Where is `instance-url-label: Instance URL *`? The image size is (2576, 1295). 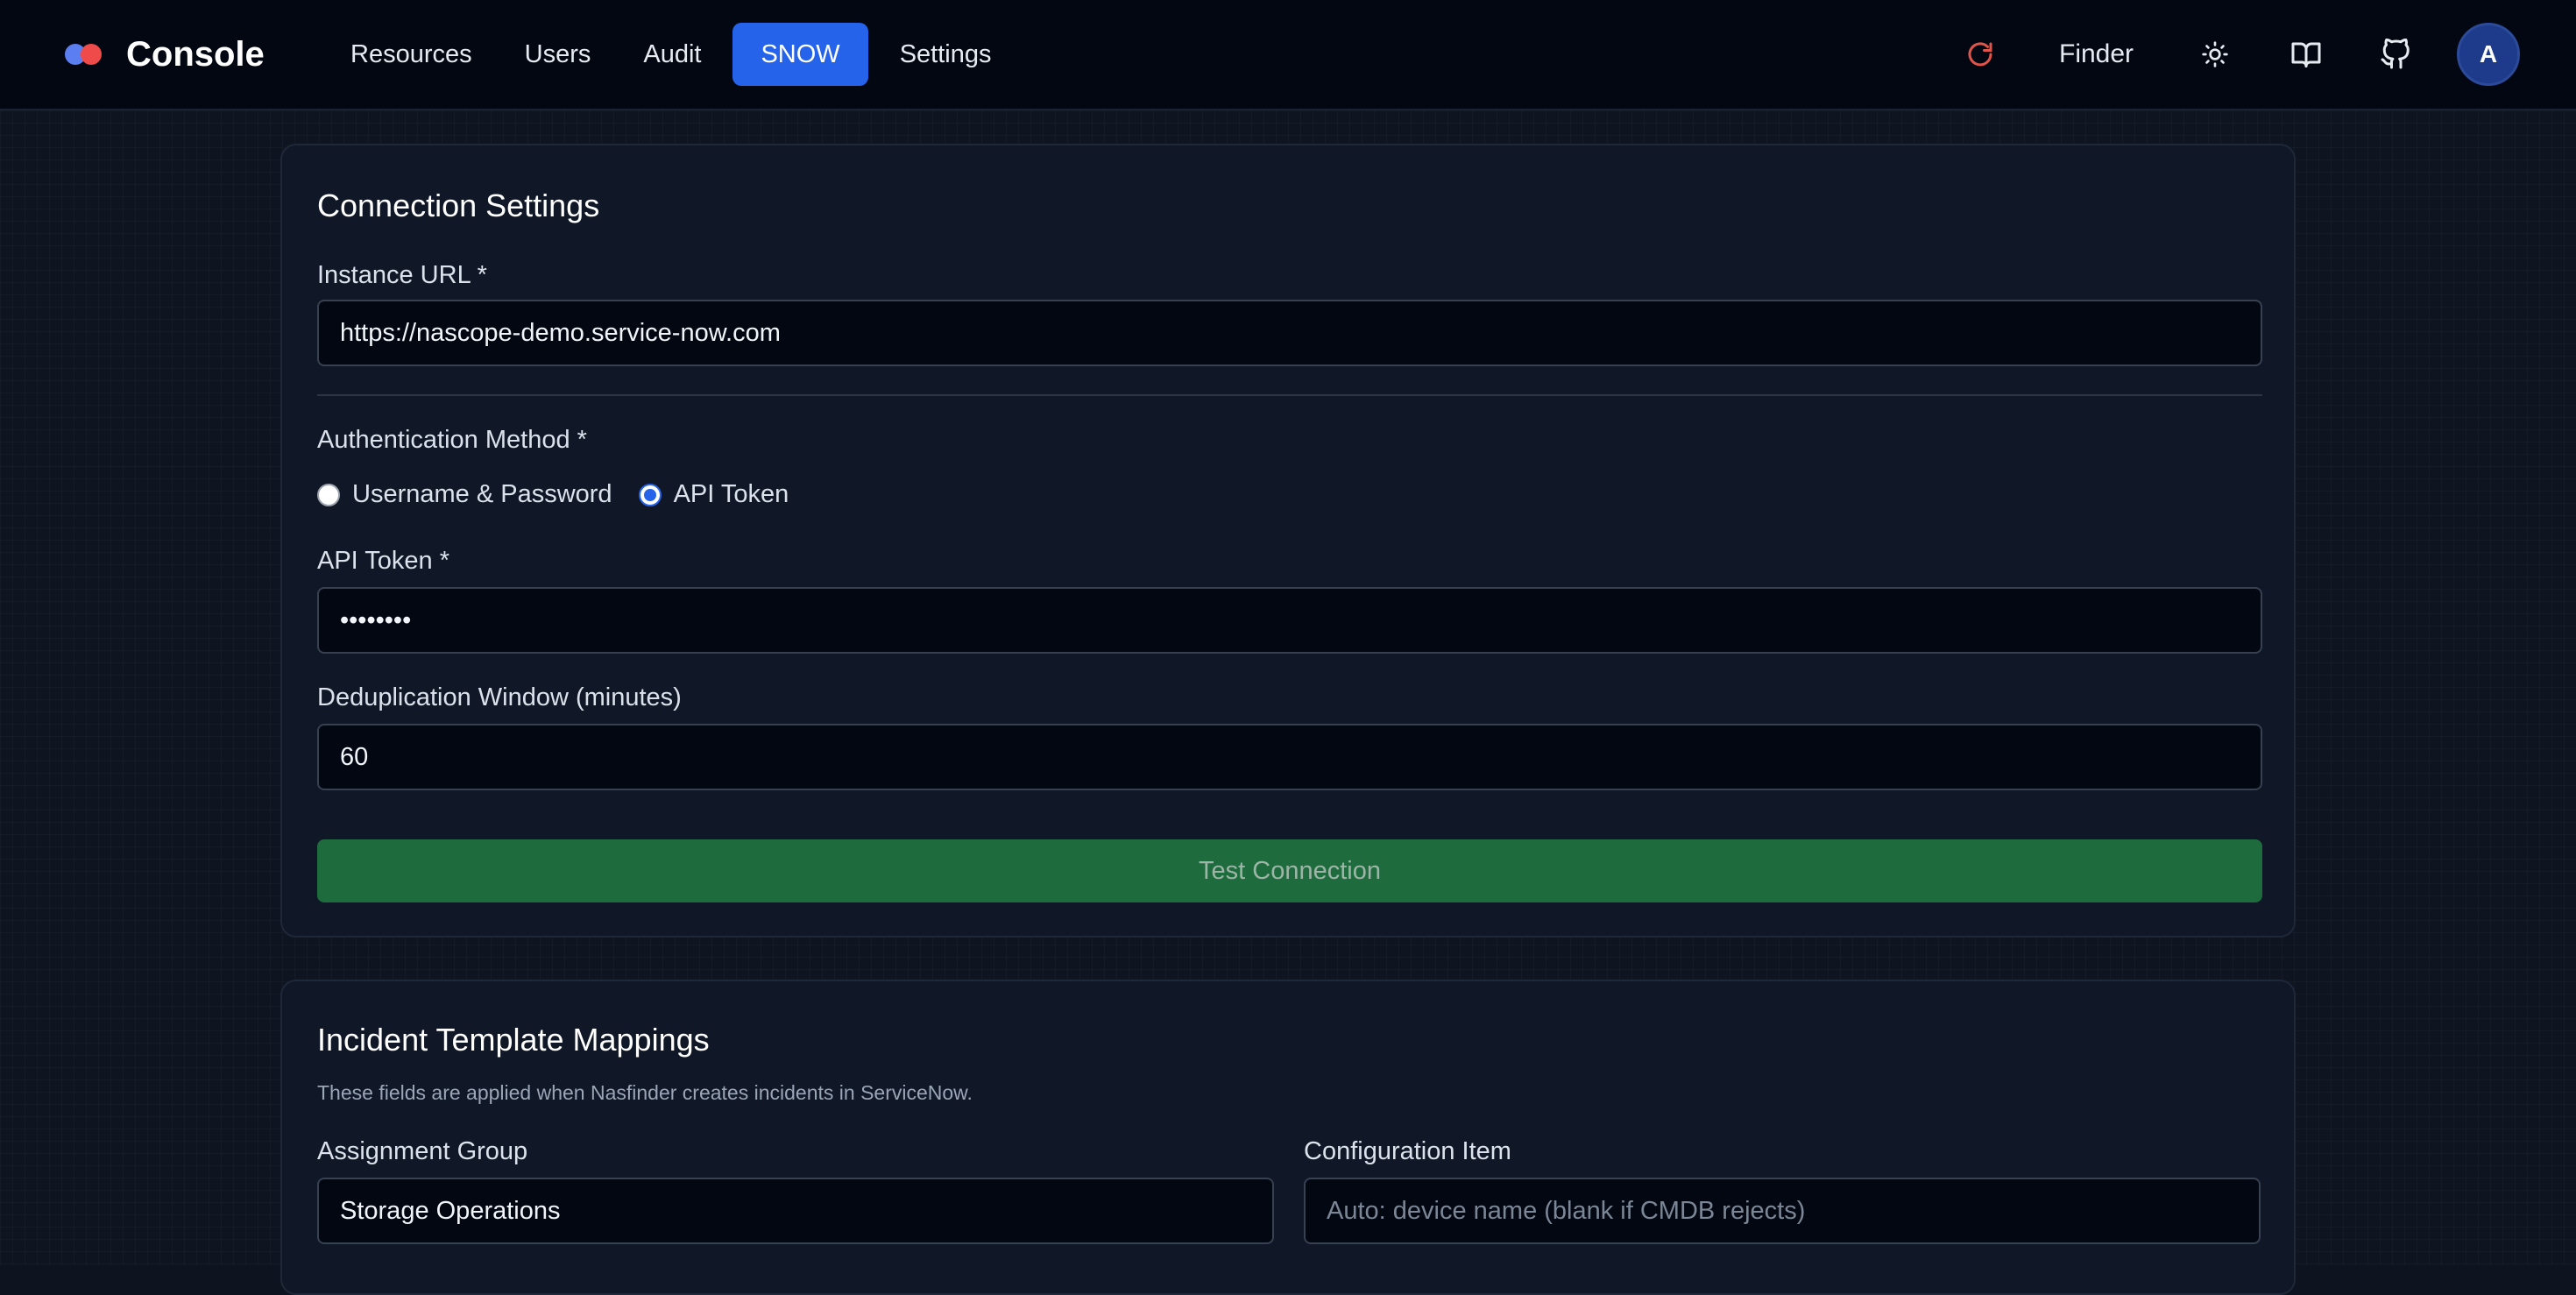
instance-url-label: Instance URL * is located at coordinates (402, 275).